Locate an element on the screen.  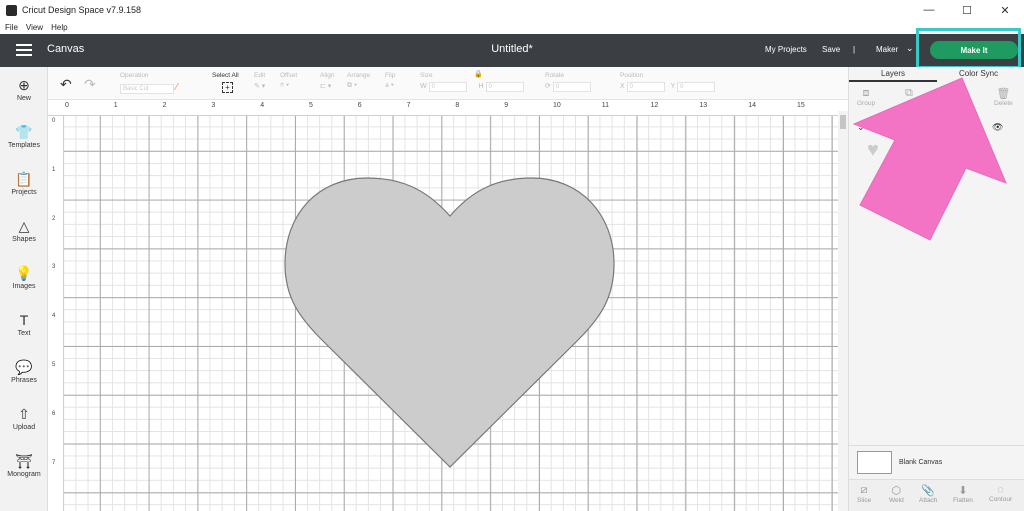
pink-arrow-shape is located at coordinates (929, 159).